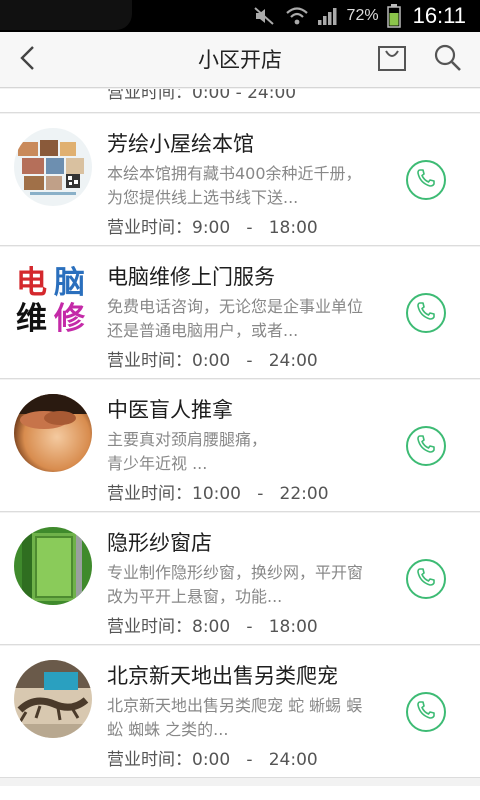  I want to click on shop-hours: 营业时间：9:00 - 18:00, so click(212, 228).